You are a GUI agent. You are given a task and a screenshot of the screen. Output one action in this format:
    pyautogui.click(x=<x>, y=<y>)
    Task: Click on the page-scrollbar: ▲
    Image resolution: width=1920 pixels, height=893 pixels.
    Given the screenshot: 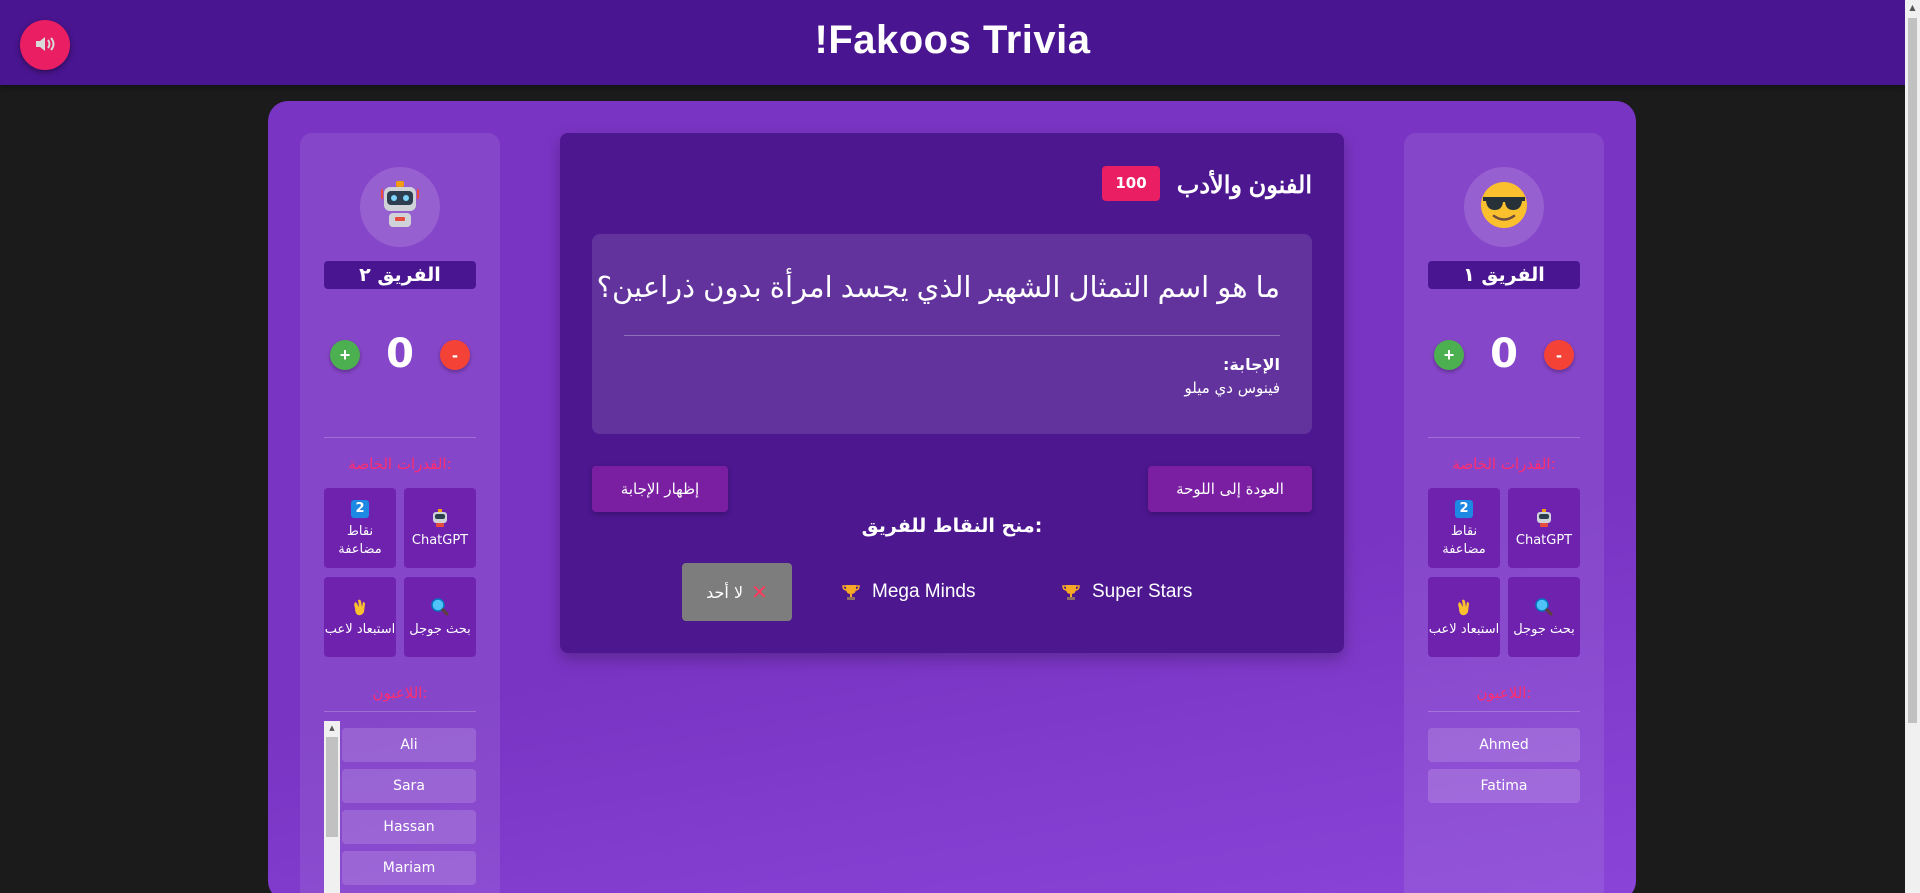 What is the action you would take?
    pyautogui.click(x=1912, y=446)
    